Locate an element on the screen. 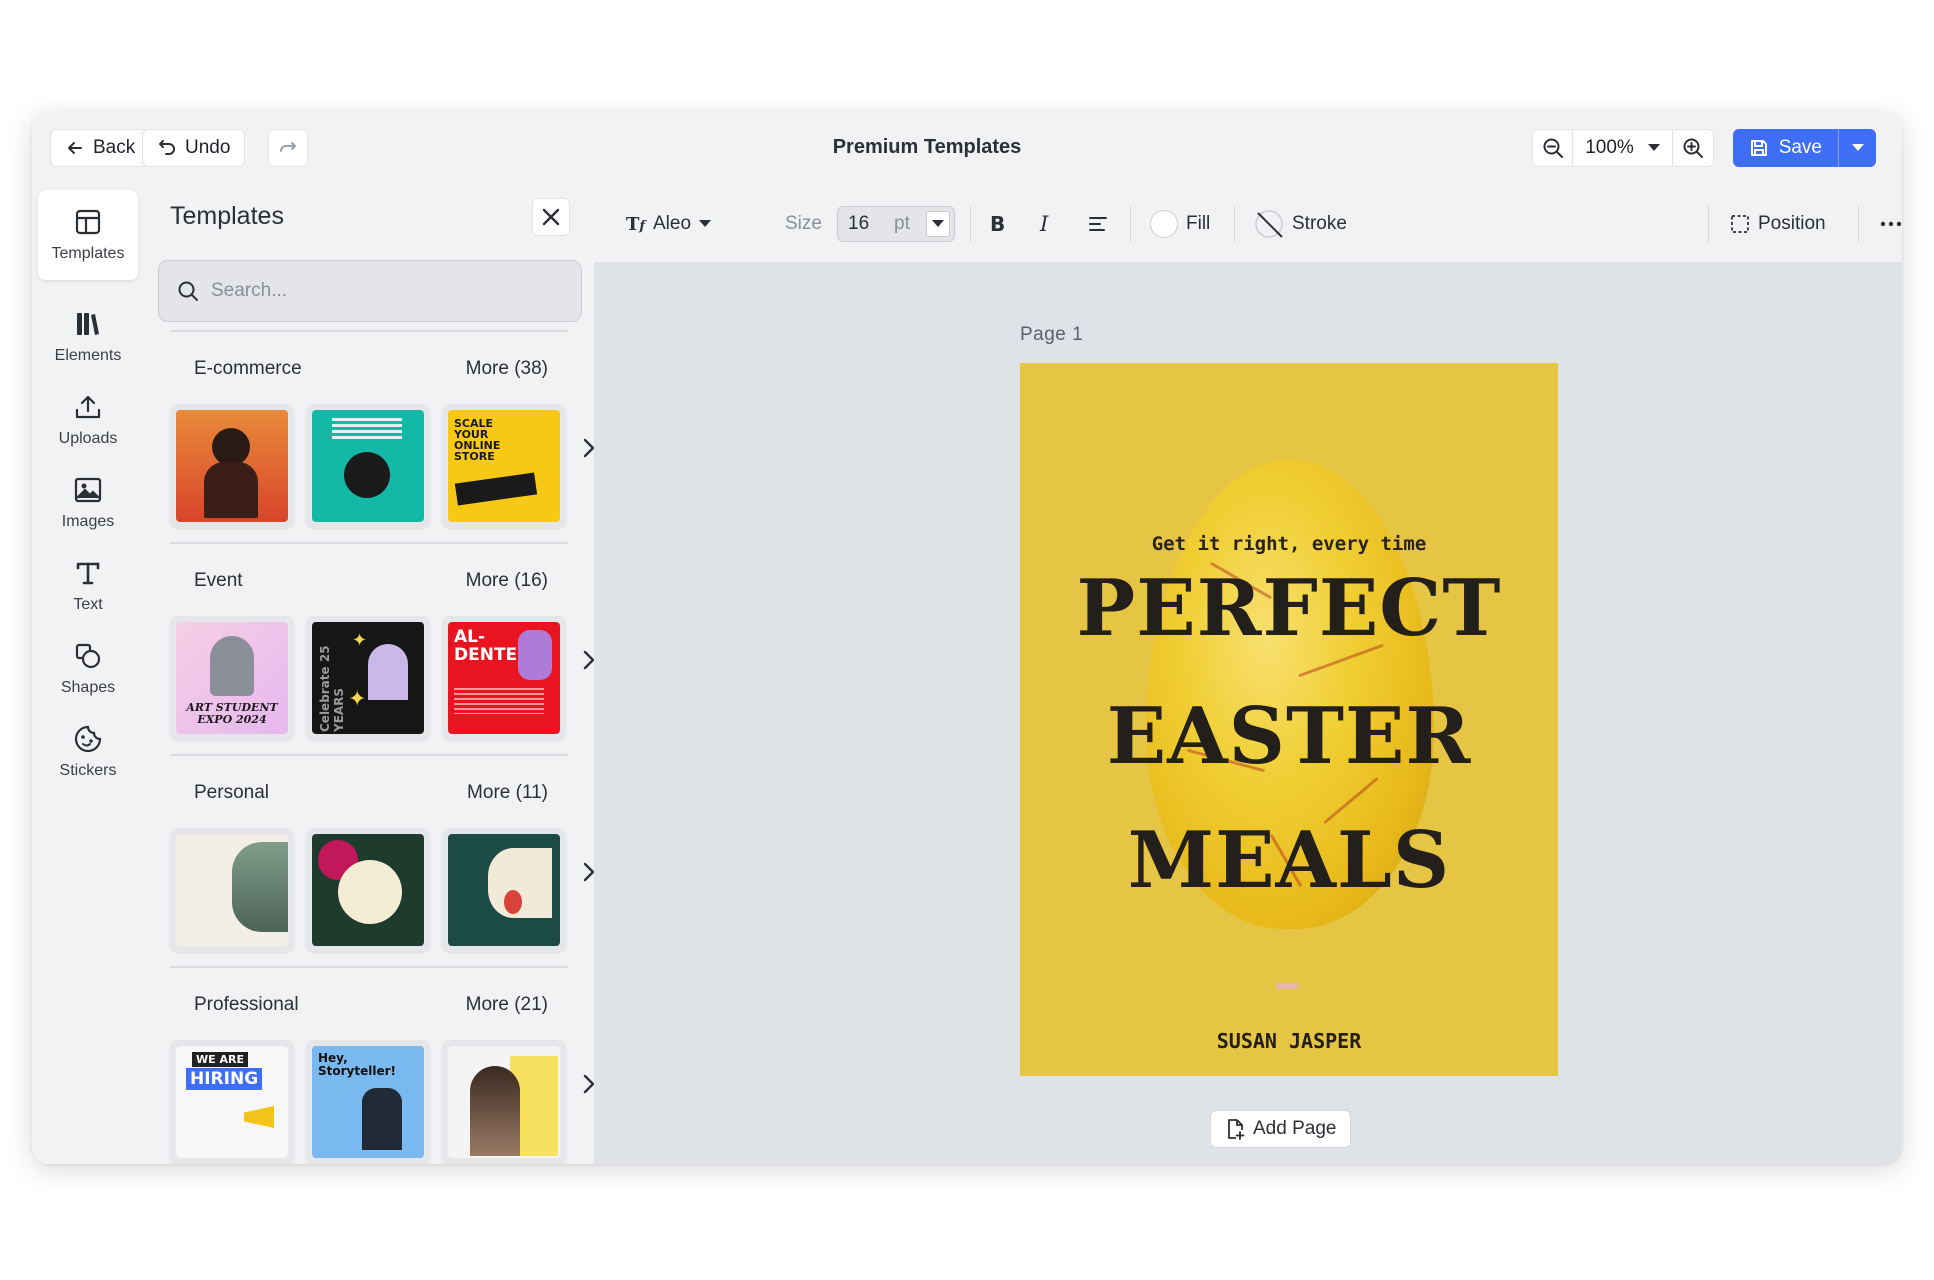  author-name: SUSAN JASPER is located at coordinates (1289, 1041).